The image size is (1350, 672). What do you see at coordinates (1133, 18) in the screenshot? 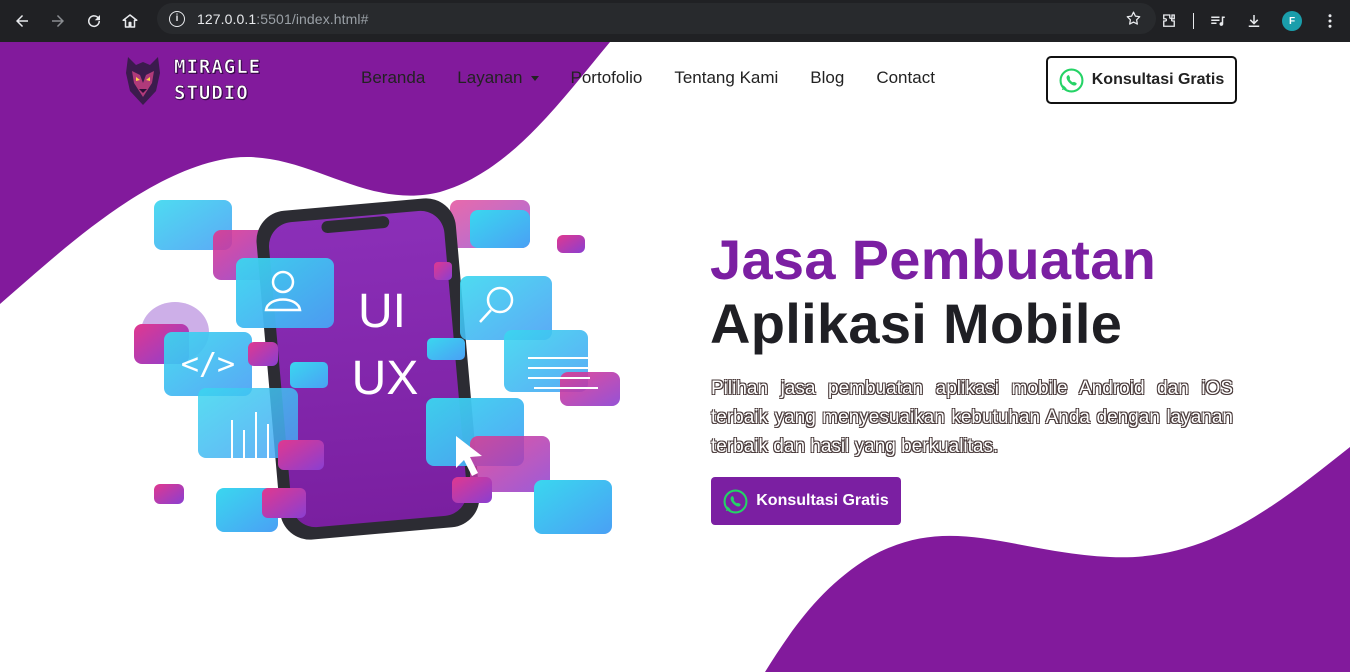
I see `bookmark-star-icon` at bounding box center [1133, 18].